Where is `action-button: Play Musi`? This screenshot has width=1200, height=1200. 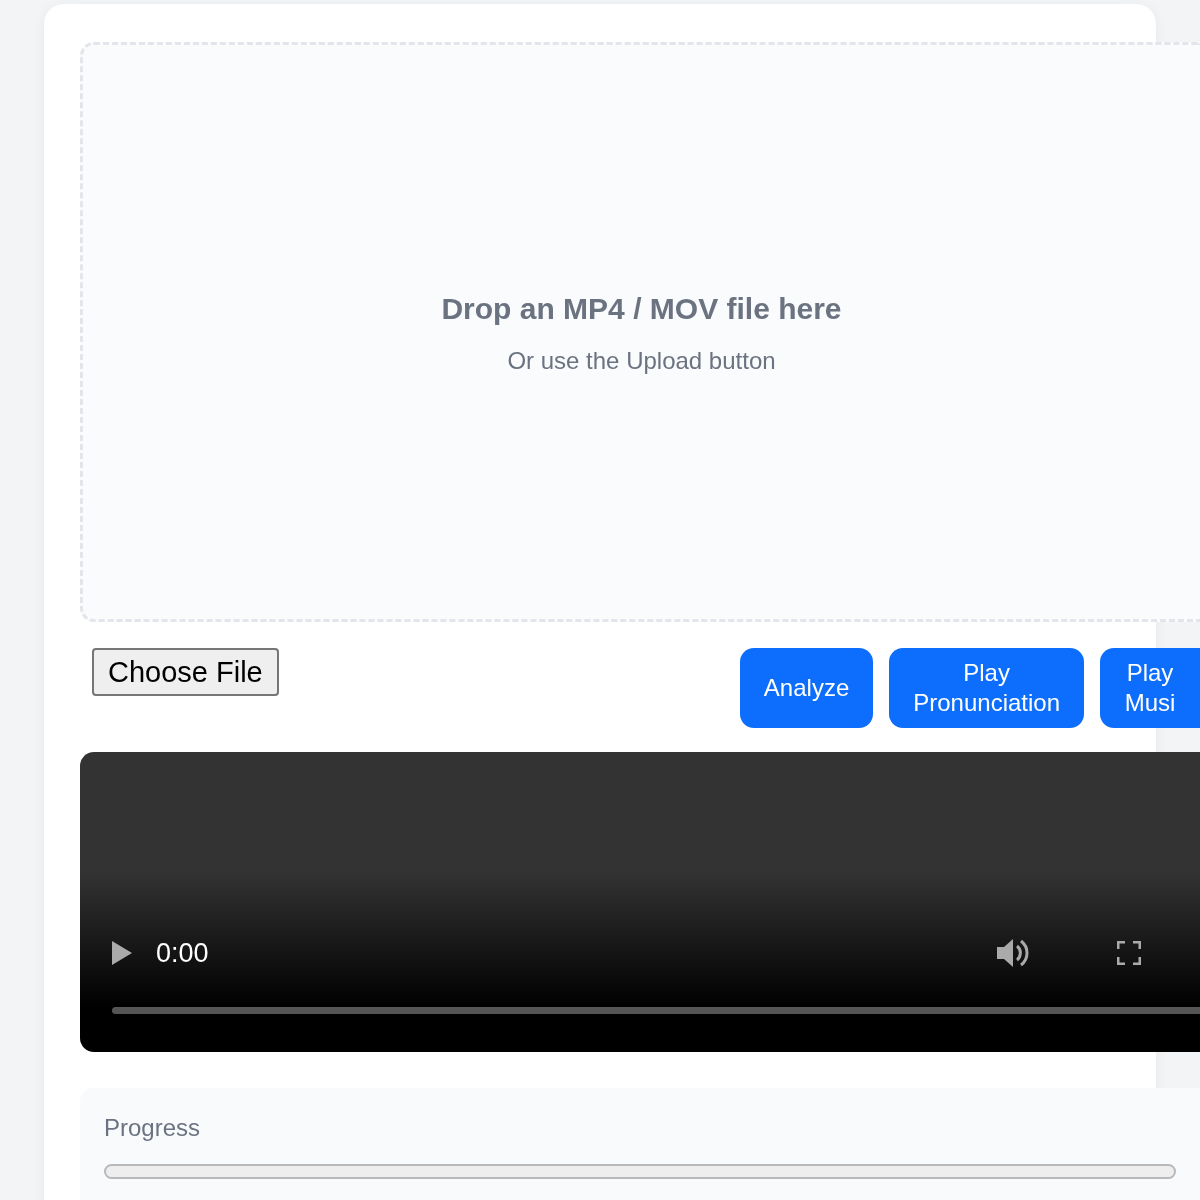 action-button: Play Musi is located at coordinates (1150, 688).